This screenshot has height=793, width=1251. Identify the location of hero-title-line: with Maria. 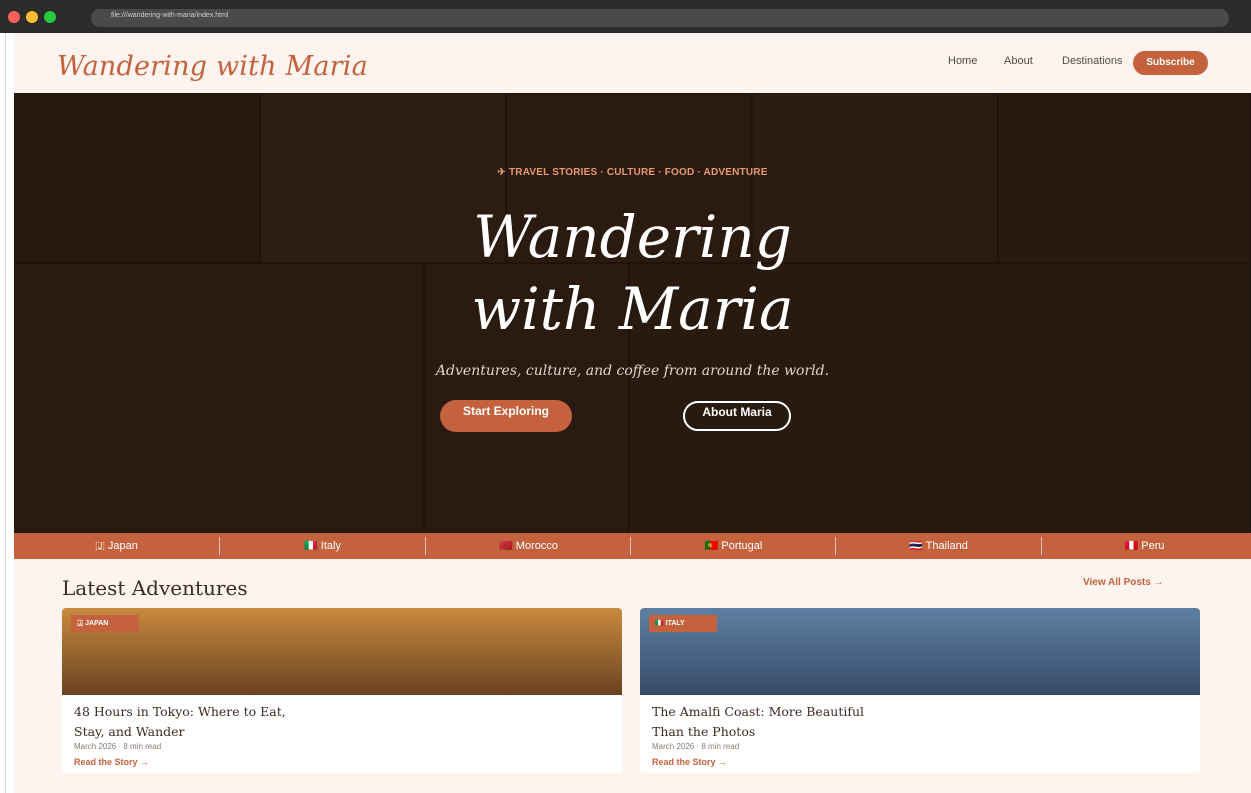
(632, 309).